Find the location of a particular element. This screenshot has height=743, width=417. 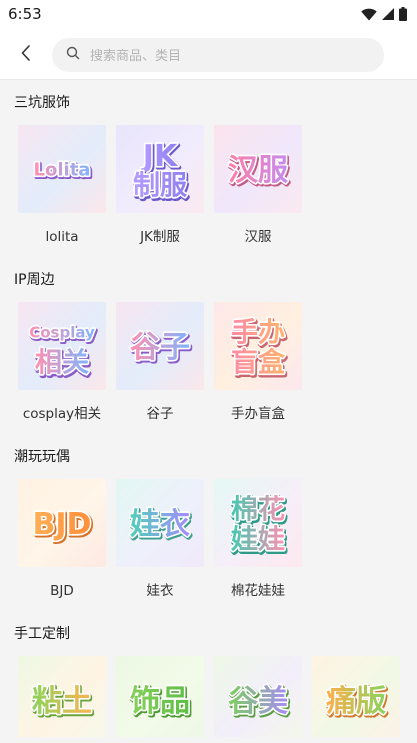

tile-artwork: 痛版痛版 is located at coordinates (356, 699).